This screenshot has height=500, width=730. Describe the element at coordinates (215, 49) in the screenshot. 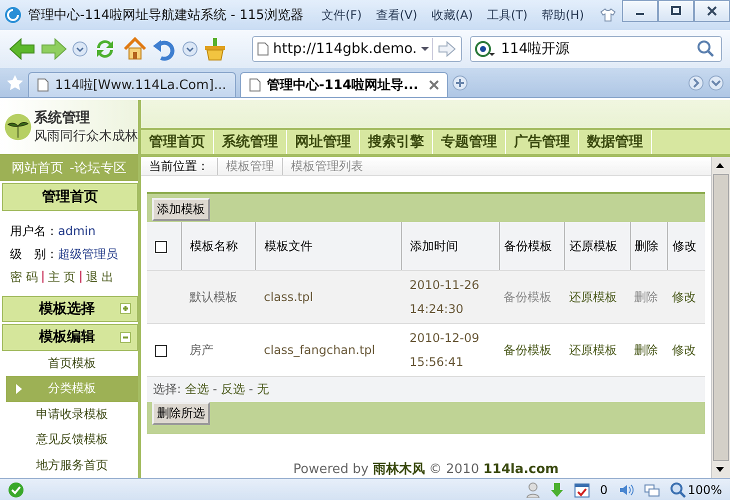

I see `basket-icon` at that location.